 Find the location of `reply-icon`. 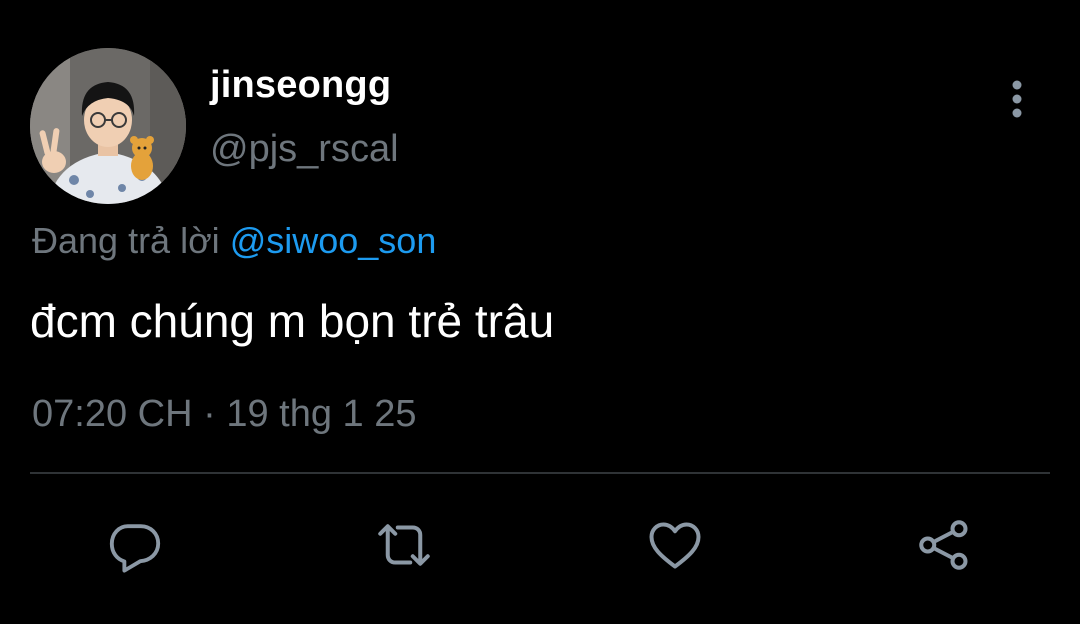

reply-icon is located at coordinates (135, 548).